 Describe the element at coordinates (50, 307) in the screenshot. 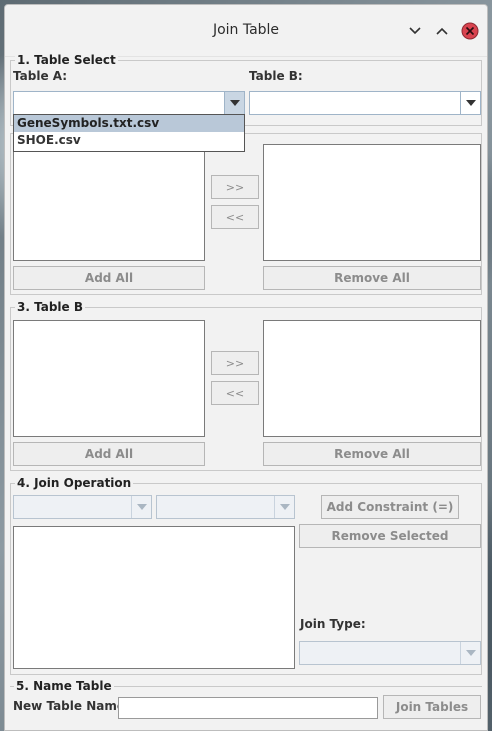

I see `section-legend: 3. Table B` at that location.